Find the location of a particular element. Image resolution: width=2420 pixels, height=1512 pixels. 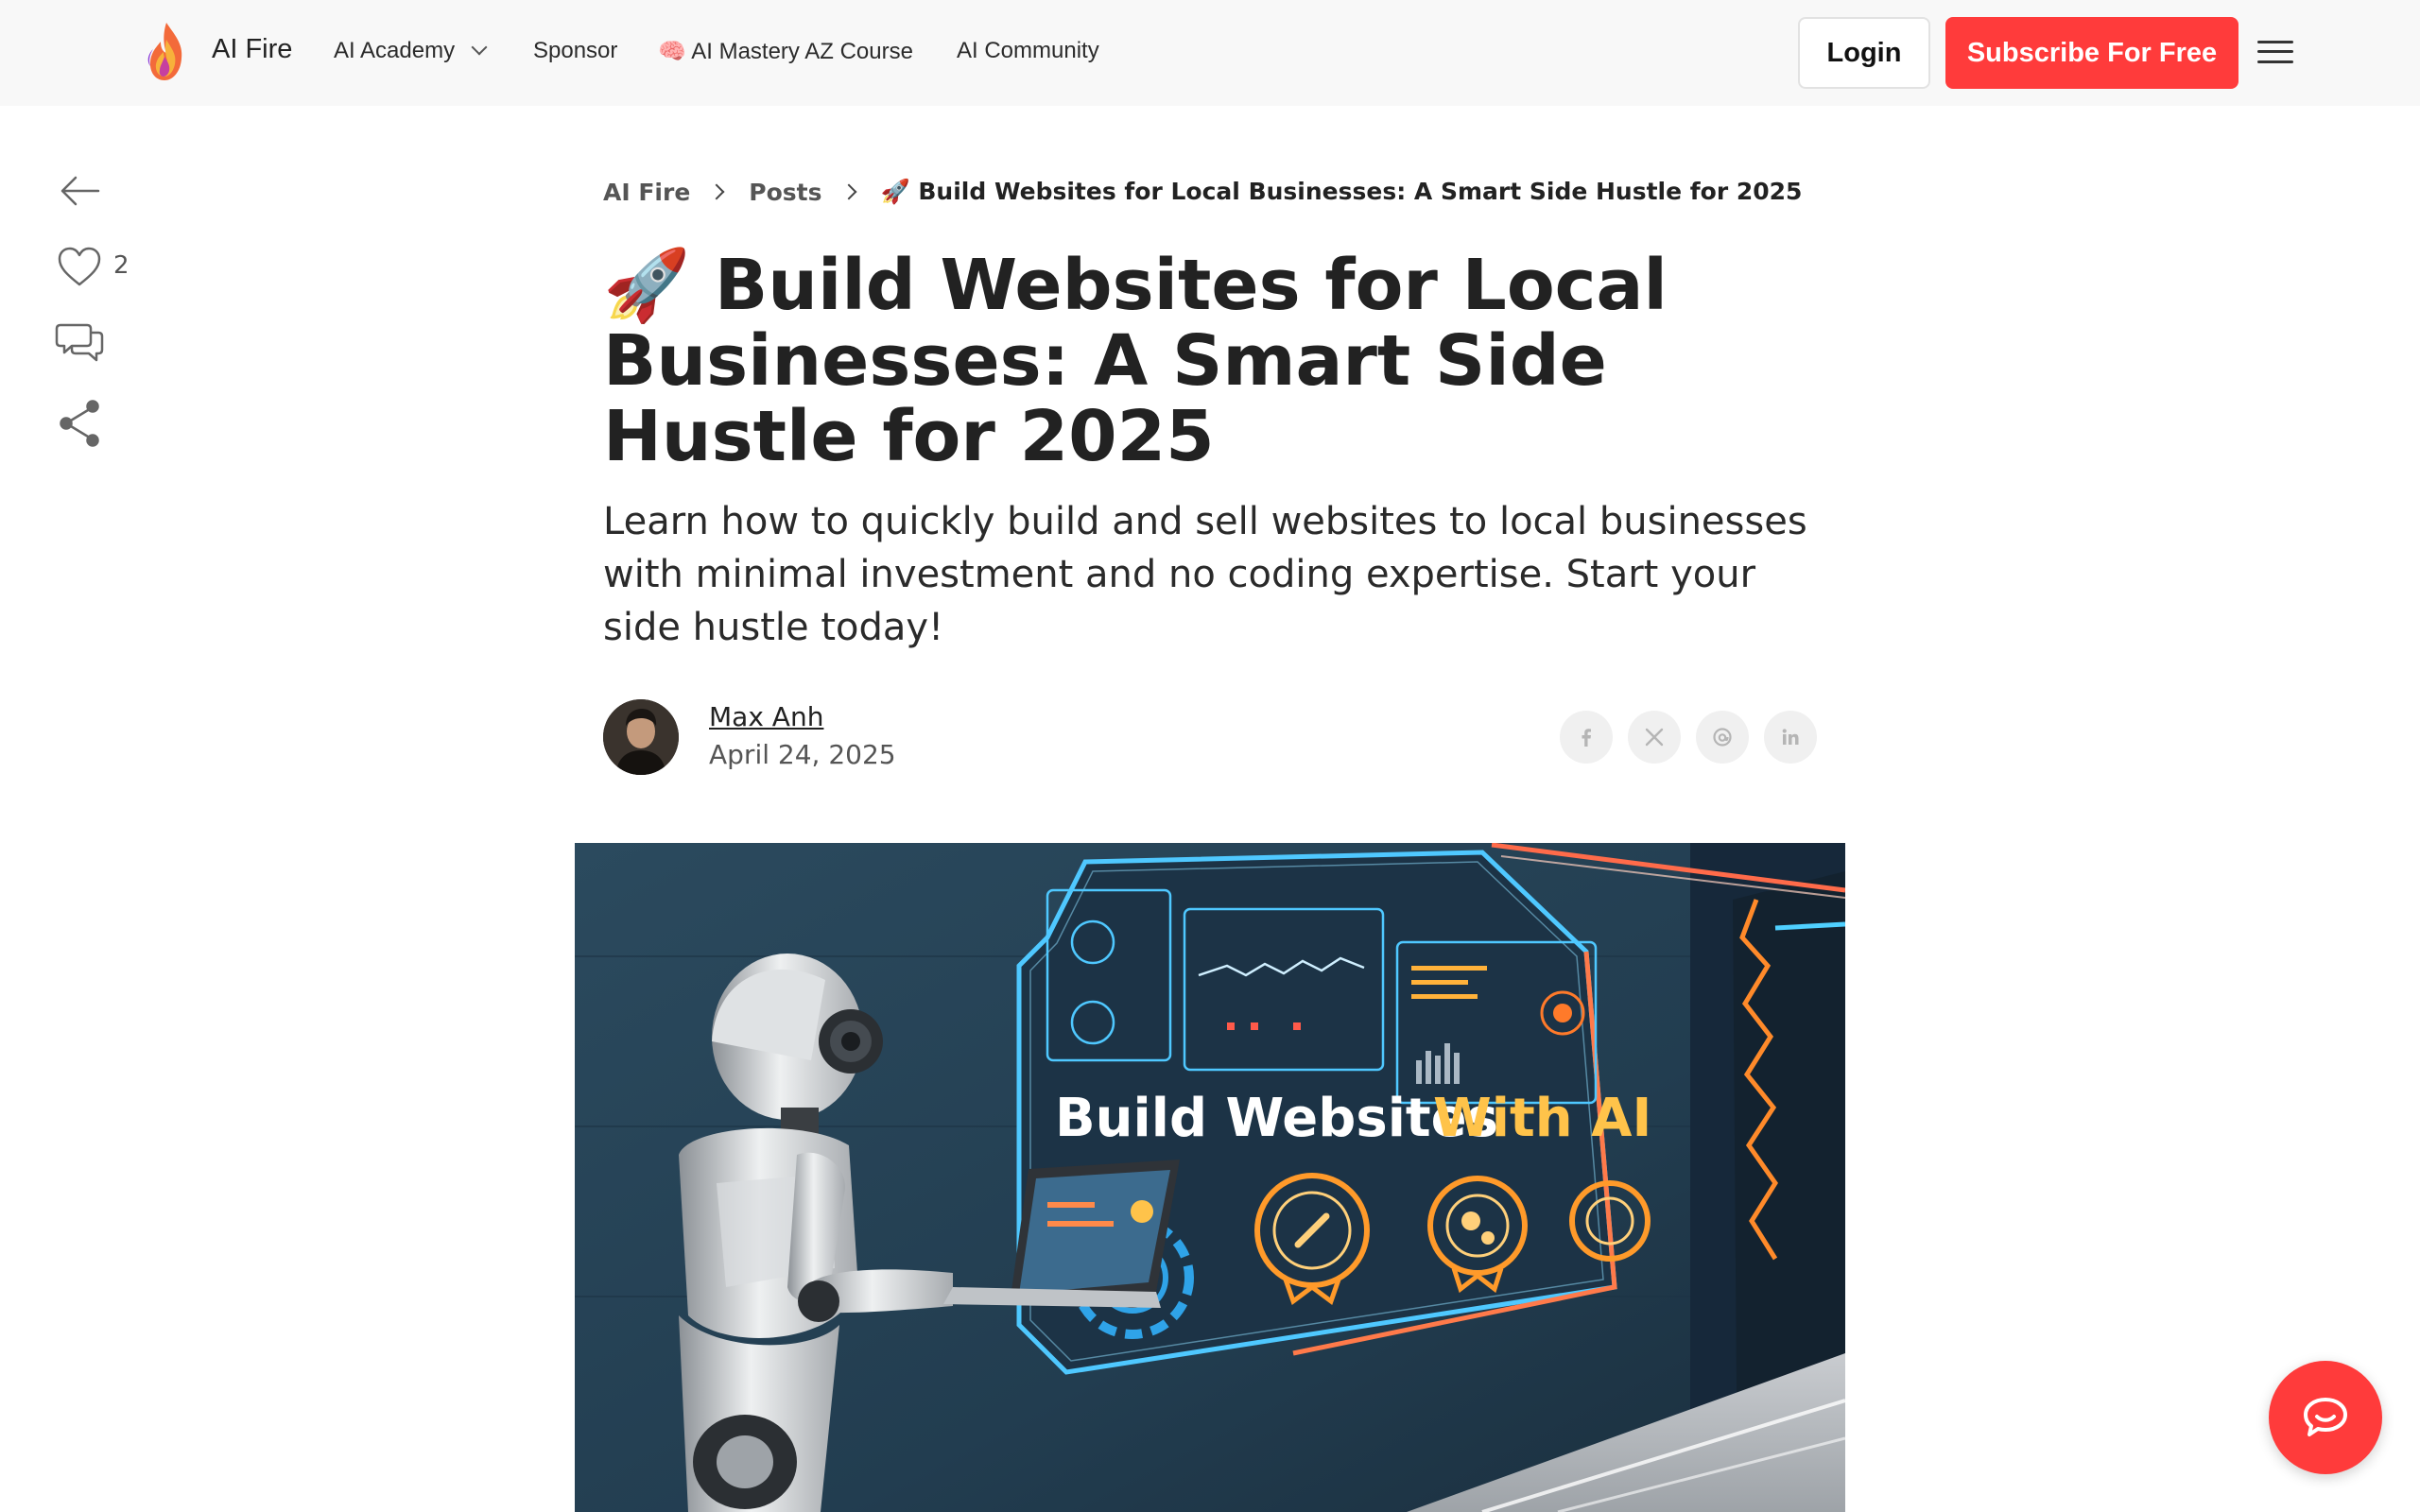

nav-ai-community: AI Community is located at coordinates (1028, 51).